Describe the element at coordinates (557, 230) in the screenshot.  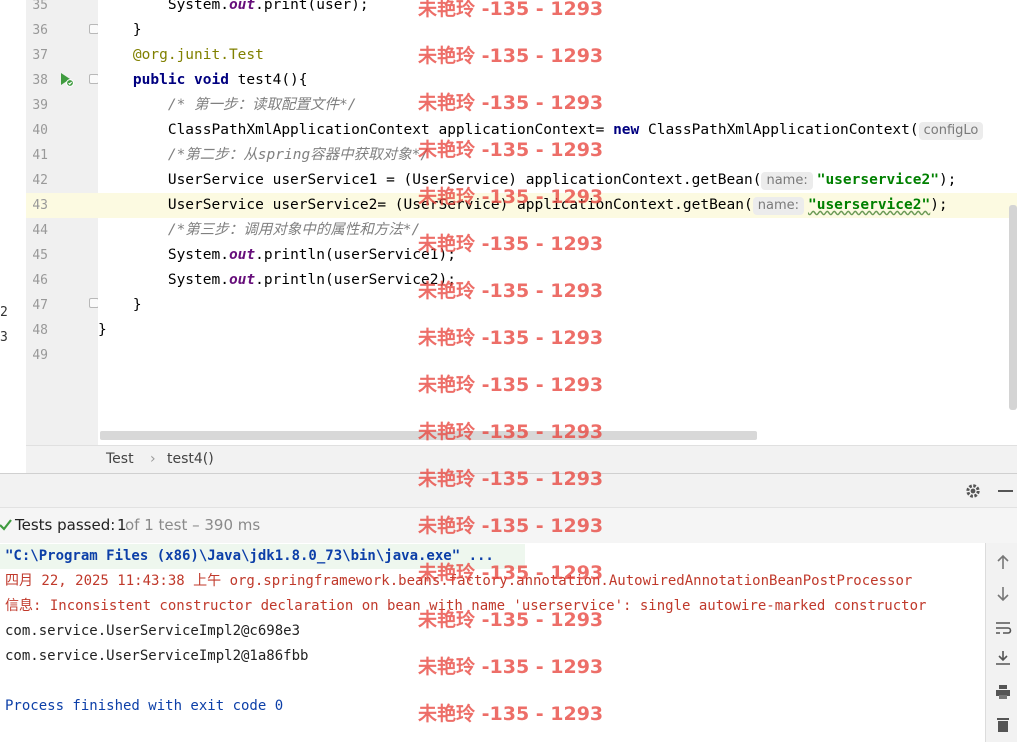
I see `code-line: /*第三步：调用对象中的属性和方法*/` at that location.